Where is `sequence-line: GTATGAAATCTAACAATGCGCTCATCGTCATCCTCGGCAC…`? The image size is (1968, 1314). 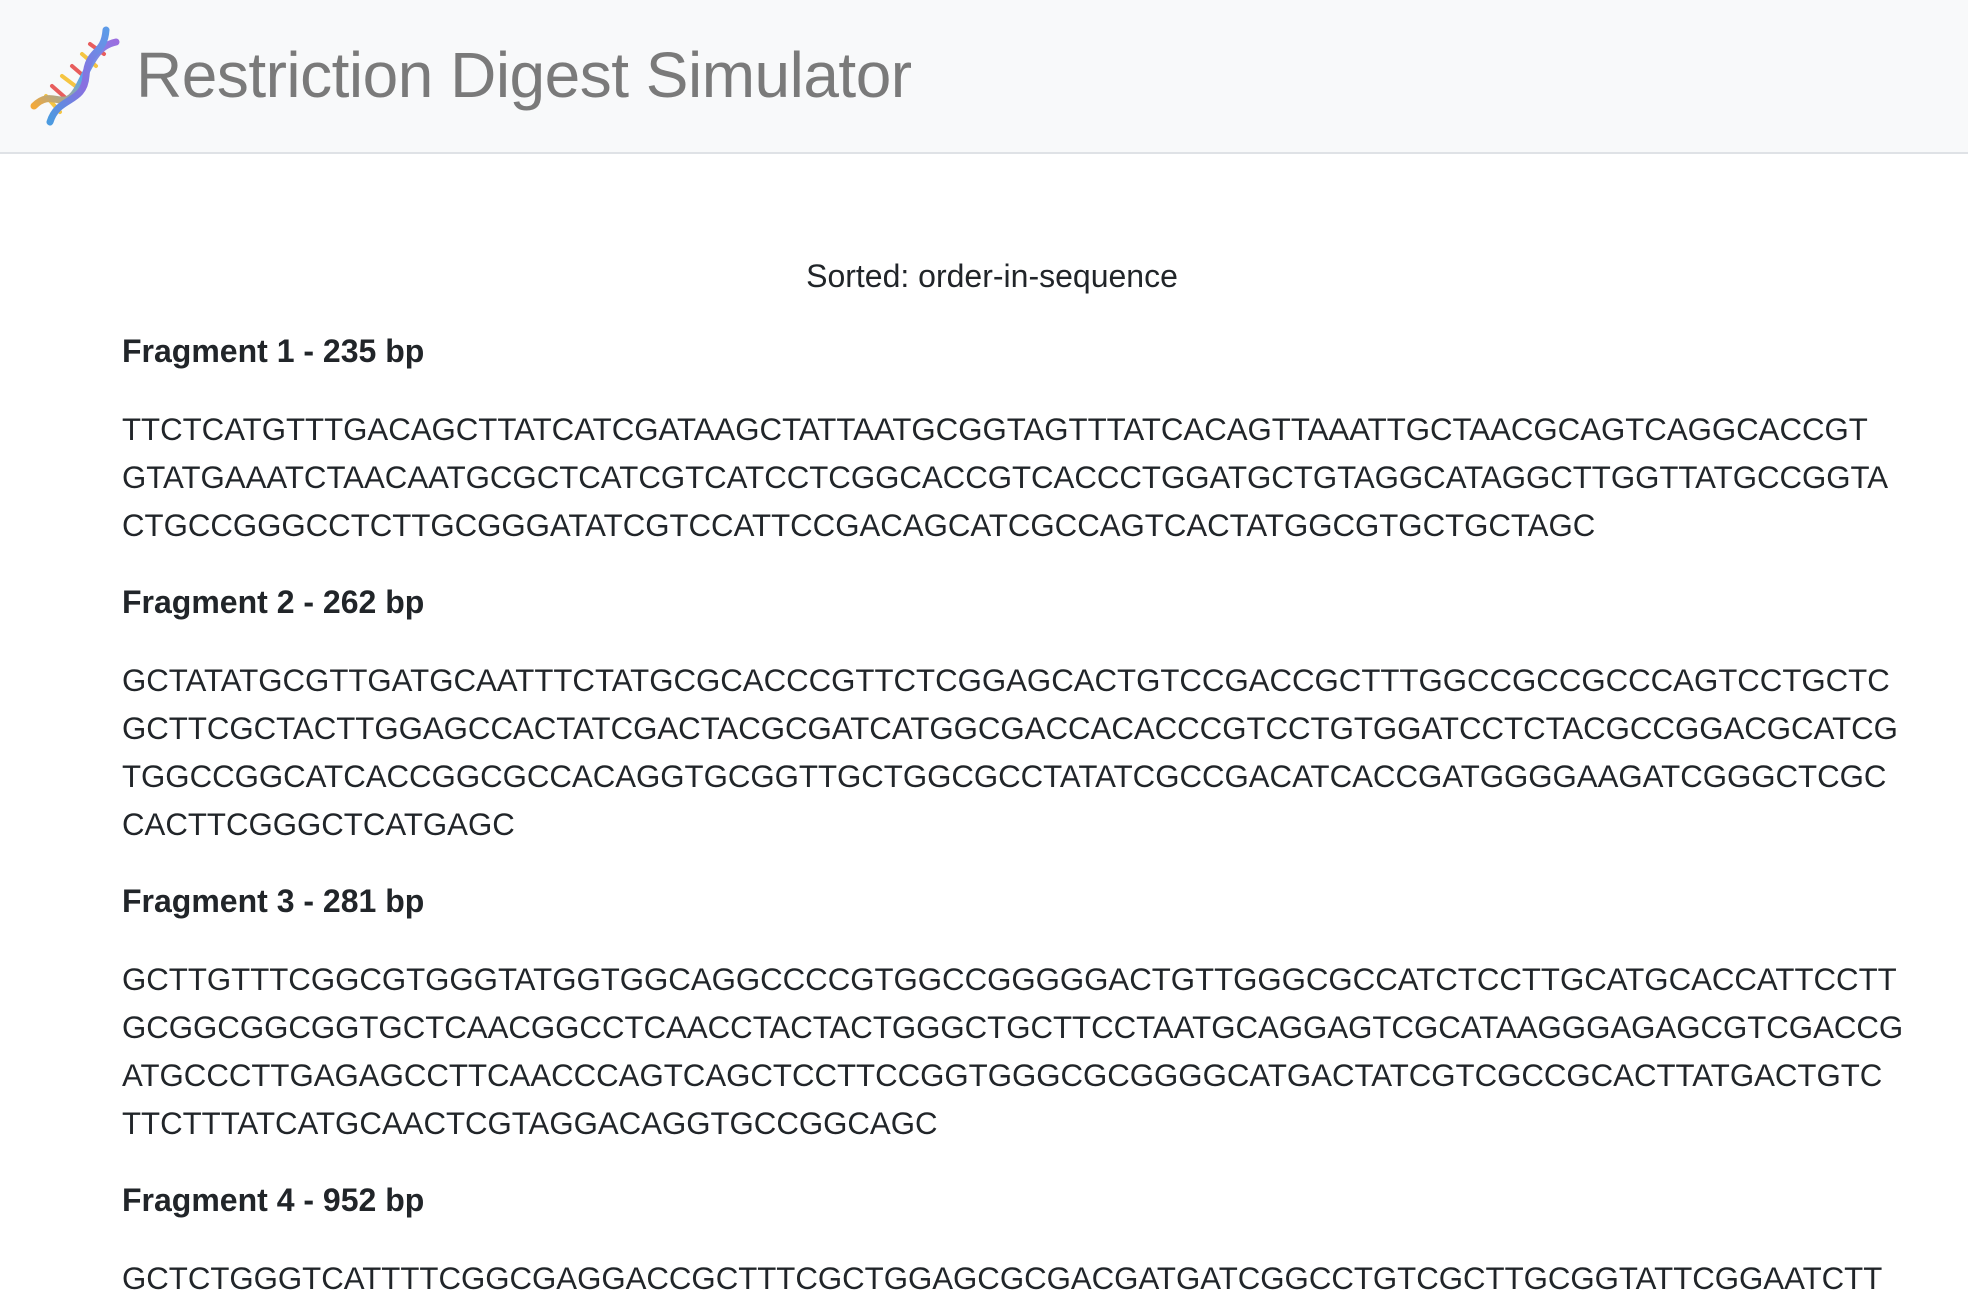 sequence-line: GTATGAAATCTAACAATGCGCTCATCGTCATCCTCGGCAC… is located at coordinates (1005, 477).